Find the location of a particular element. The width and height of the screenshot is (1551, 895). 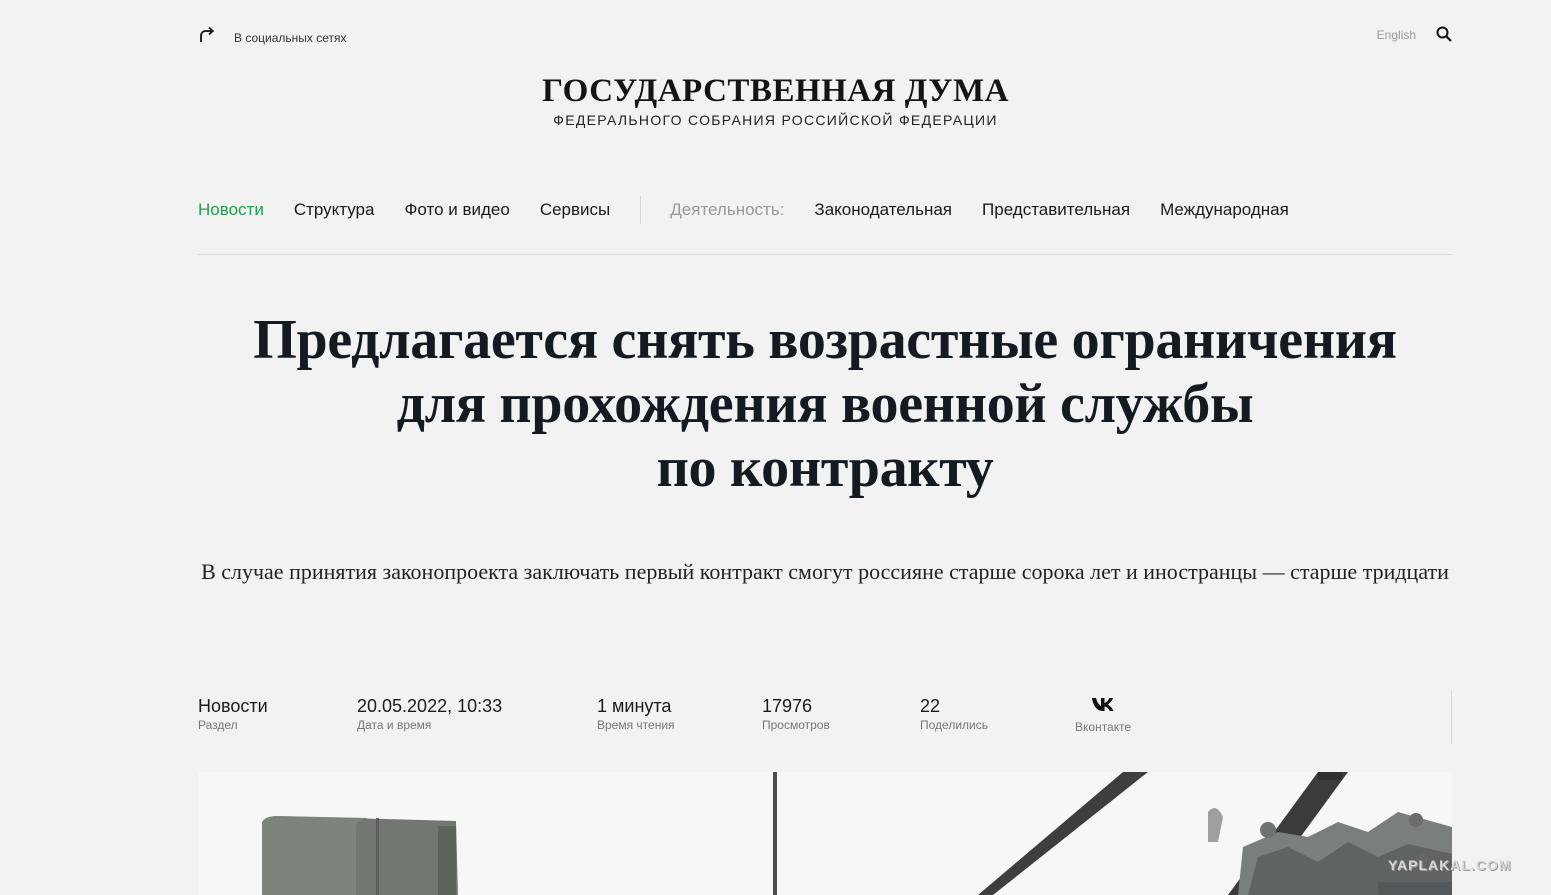

nav-item-representative: Представительная is located at coordinates (1056, 210).